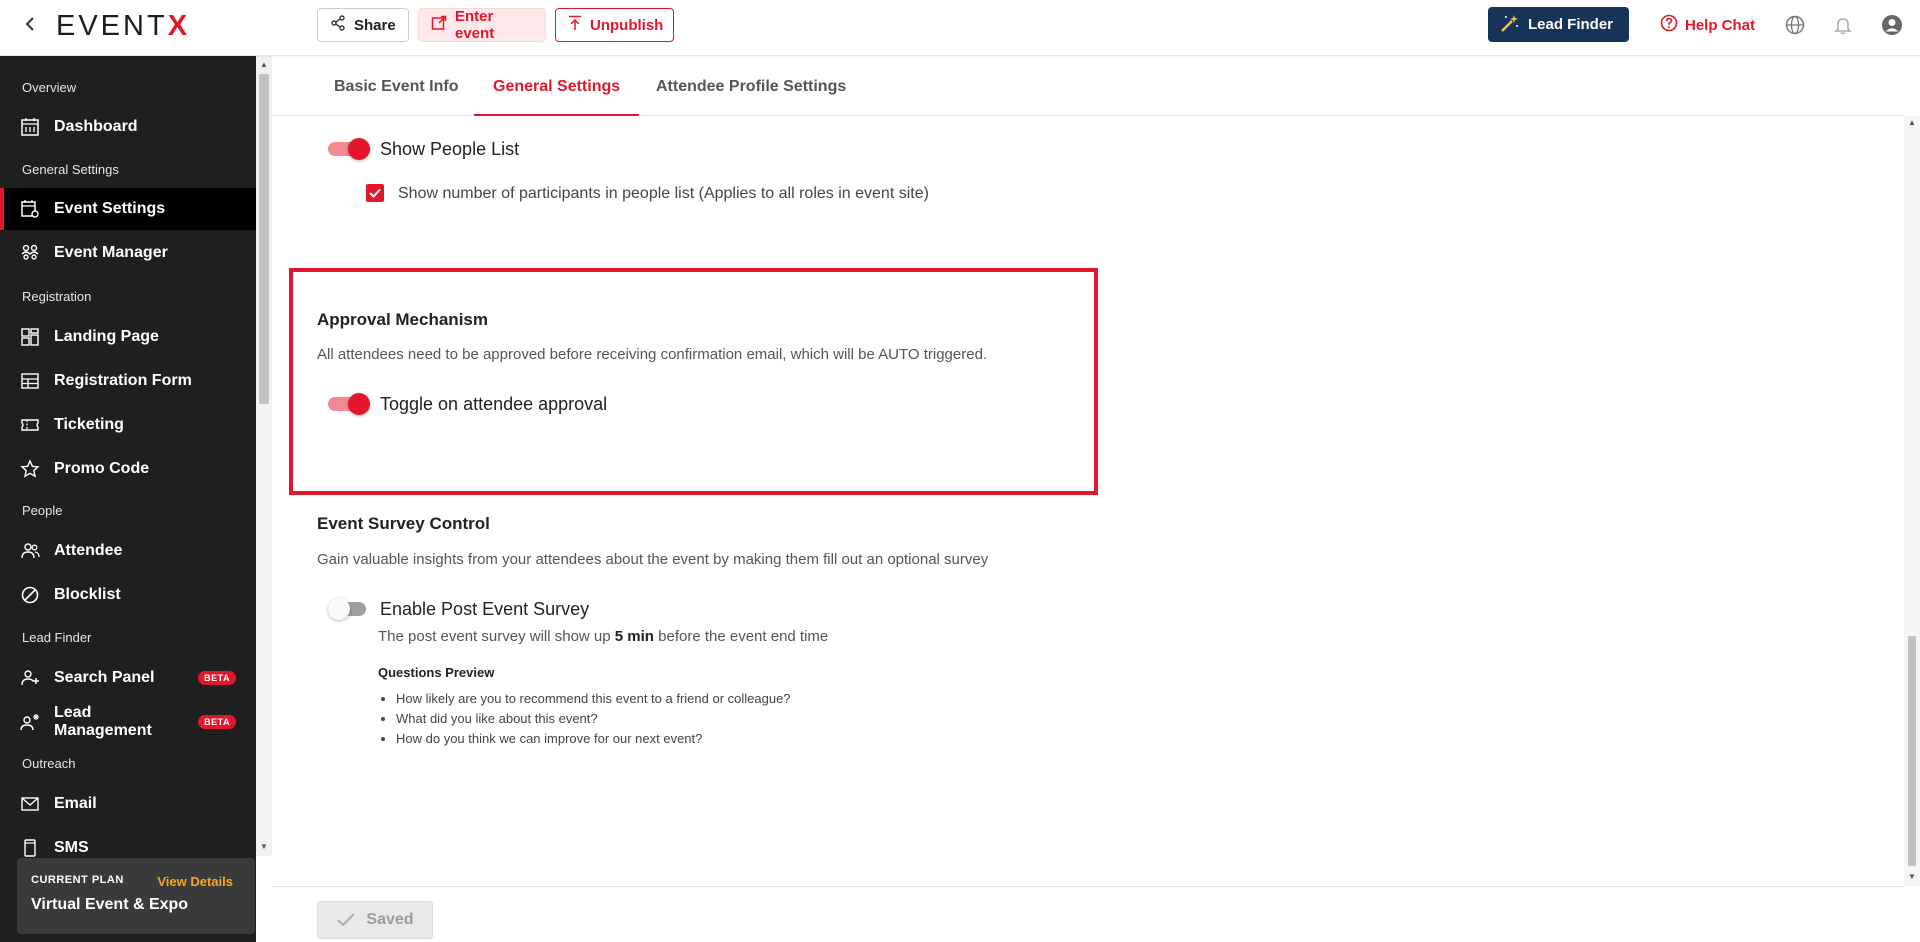 Image resolution: width=1920 pixels, height=942 pixels. Describe the element at coordinates (1558, 24) in the screenshot. I see `lead-finder-button: Lead Finder` at that location.